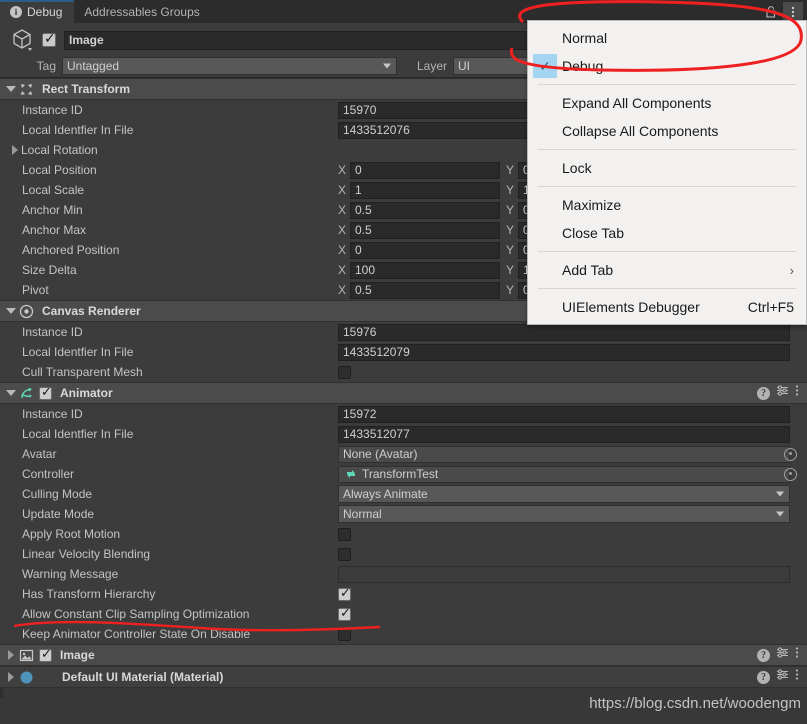 The image size is (807, 724). I want to click on property-dropdown: Normal, so click(564, 514).